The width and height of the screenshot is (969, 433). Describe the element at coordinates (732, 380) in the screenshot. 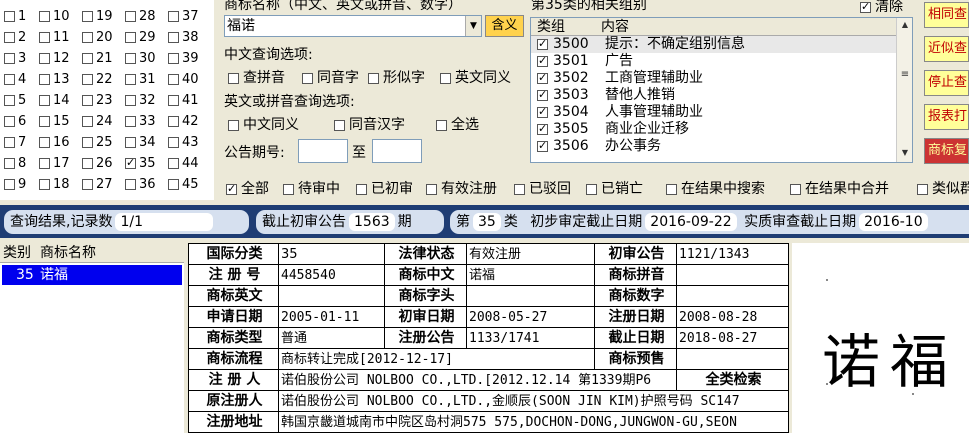

I see `all-class-search-button: 全类检索` at that location.